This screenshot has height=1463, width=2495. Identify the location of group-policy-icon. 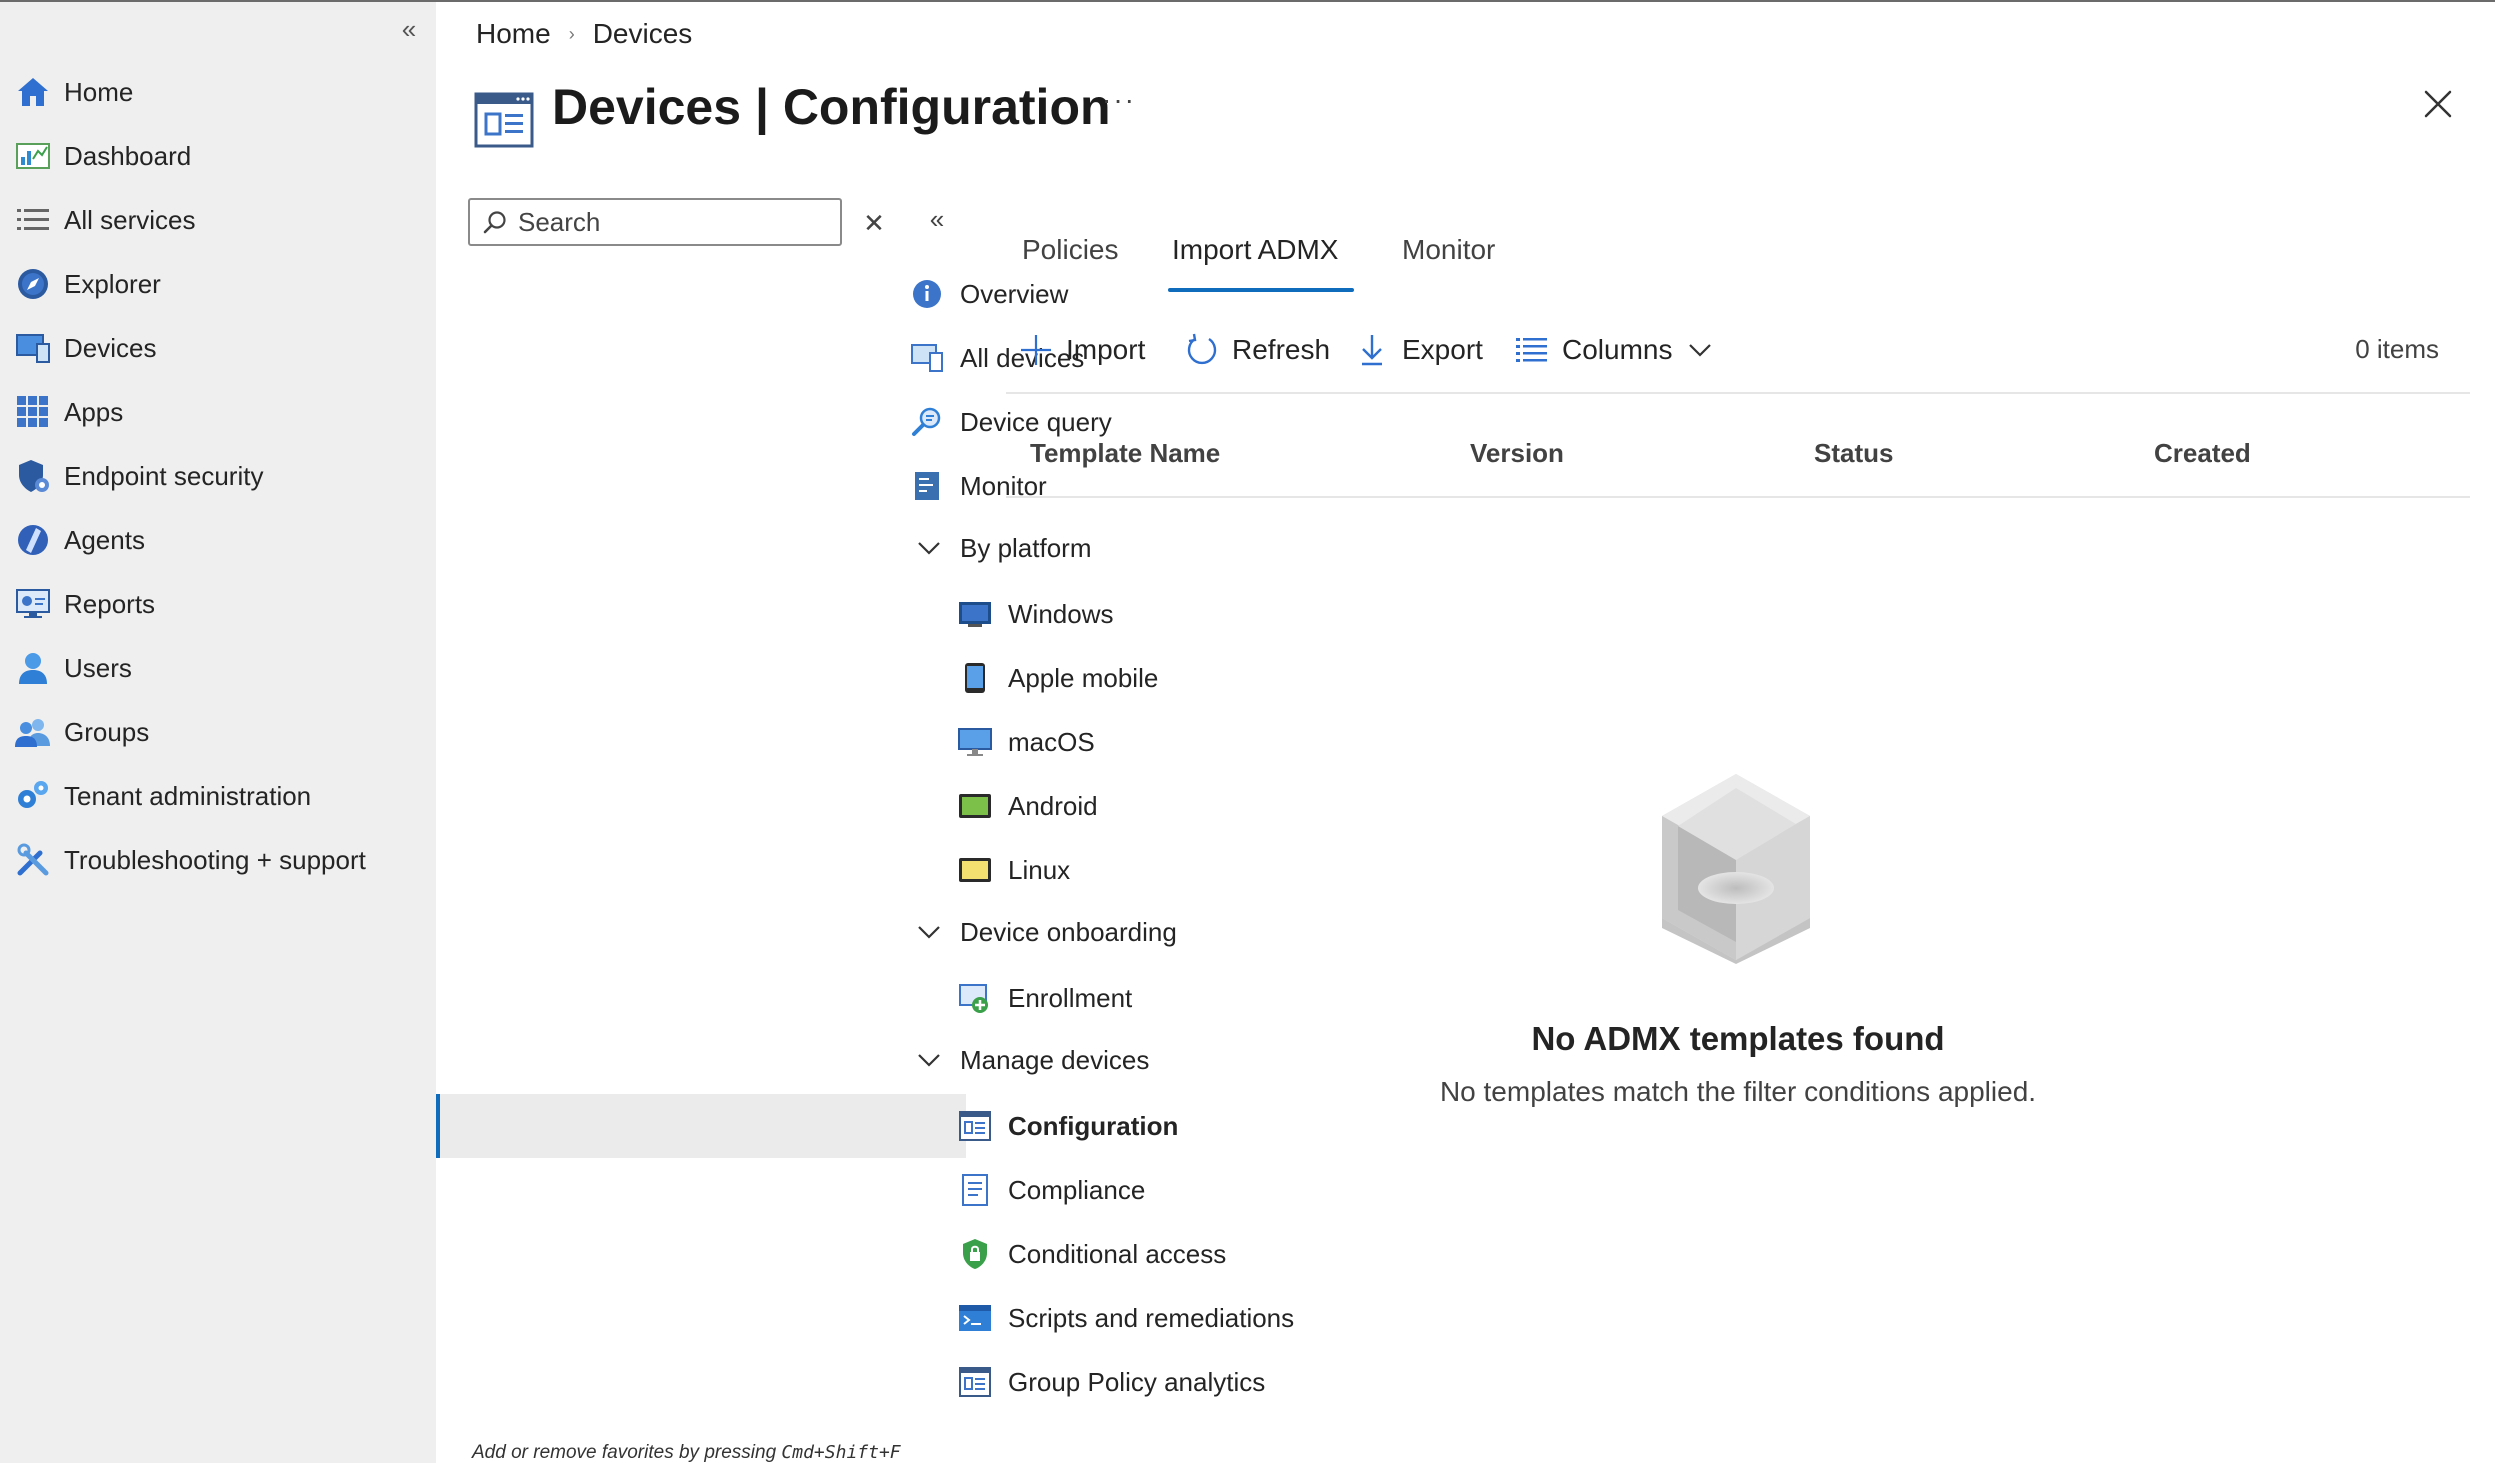
(975, 1382).